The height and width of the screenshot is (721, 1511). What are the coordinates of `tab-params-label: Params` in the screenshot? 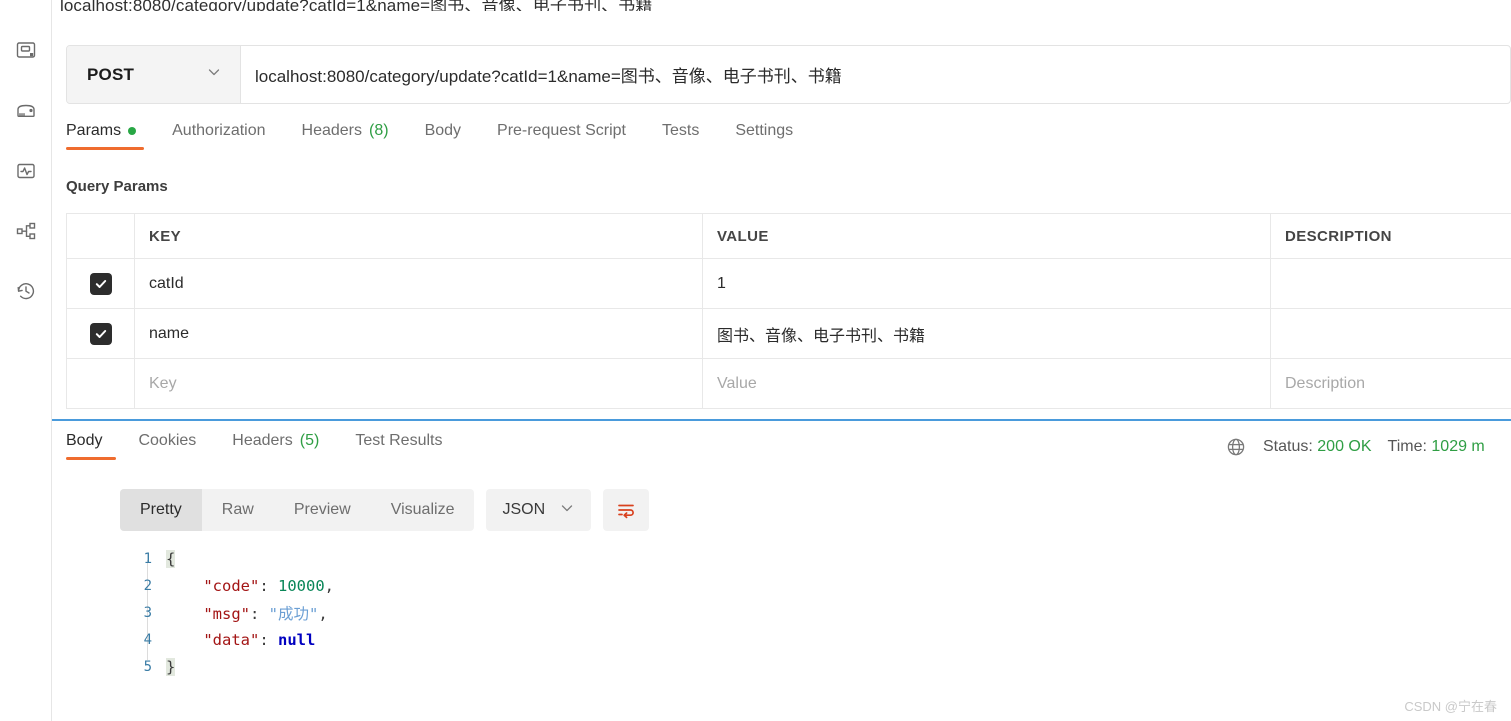 It's located at (94, 130).